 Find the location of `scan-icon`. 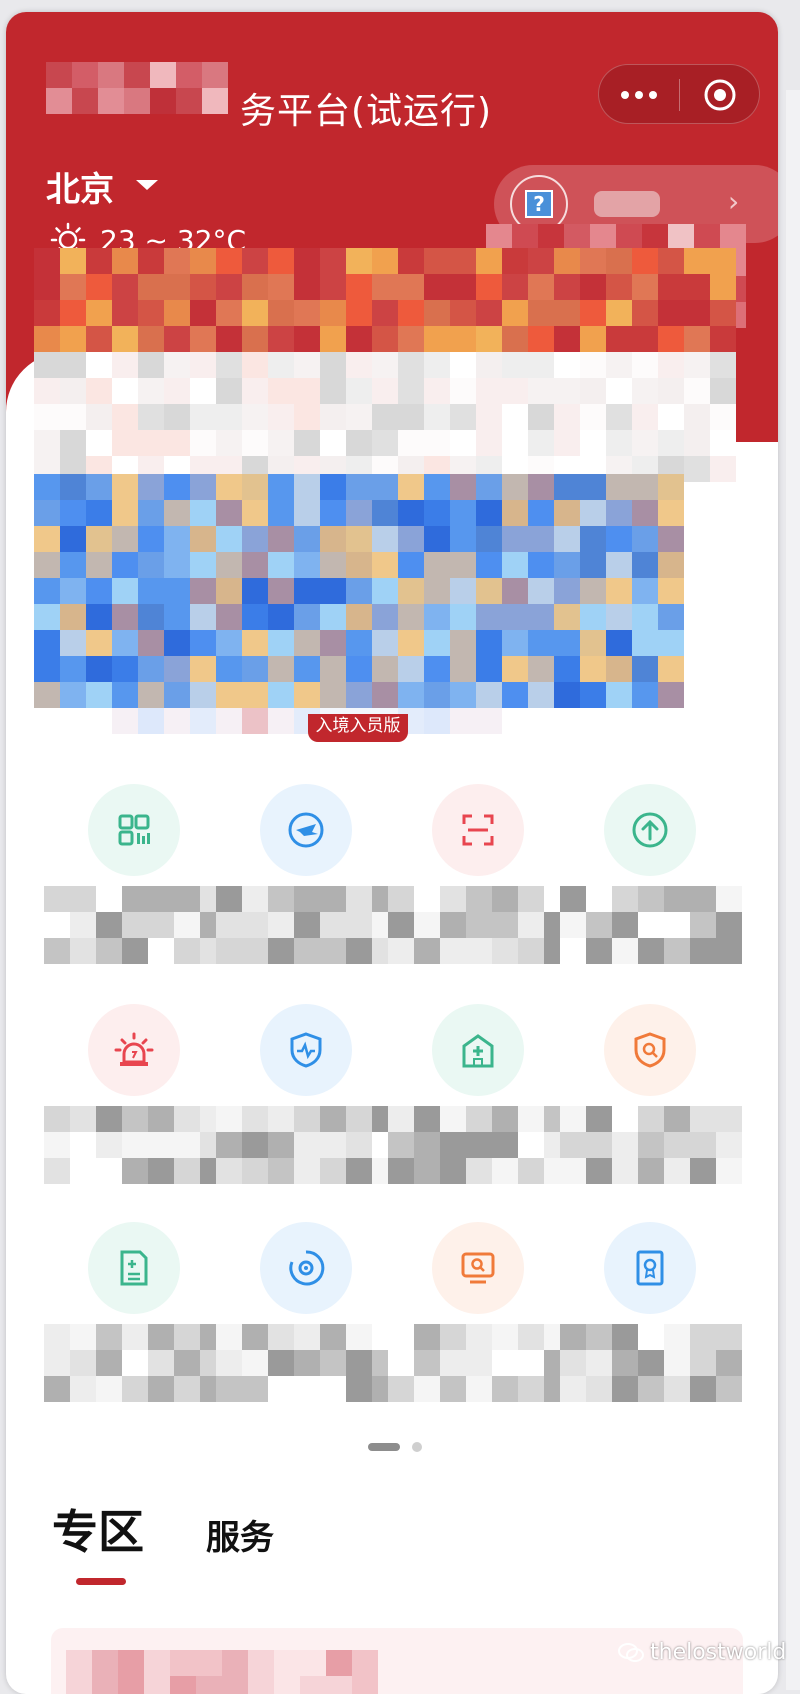

scan-icon is located at coordinates (478, 830).